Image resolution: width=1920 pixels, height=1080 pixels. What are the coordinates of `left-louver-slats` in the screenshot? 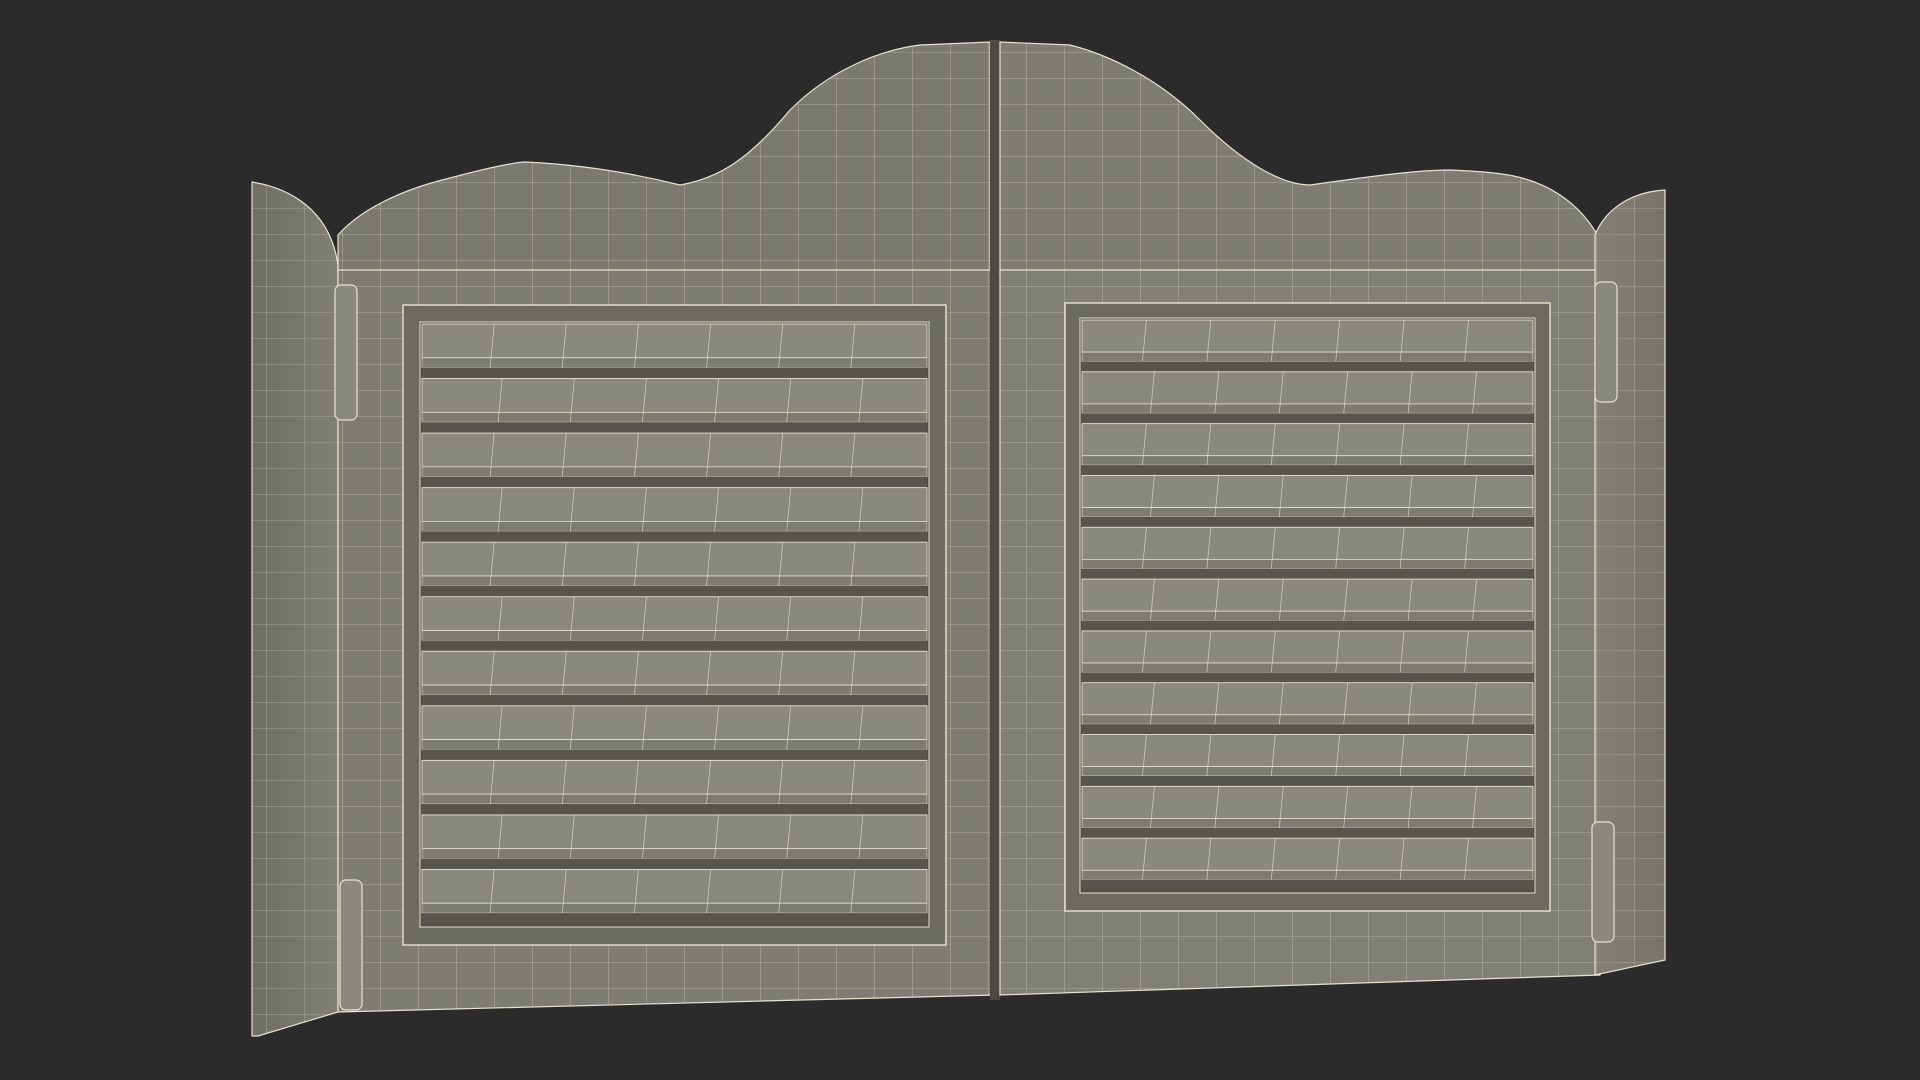 It's located at (674, 623).